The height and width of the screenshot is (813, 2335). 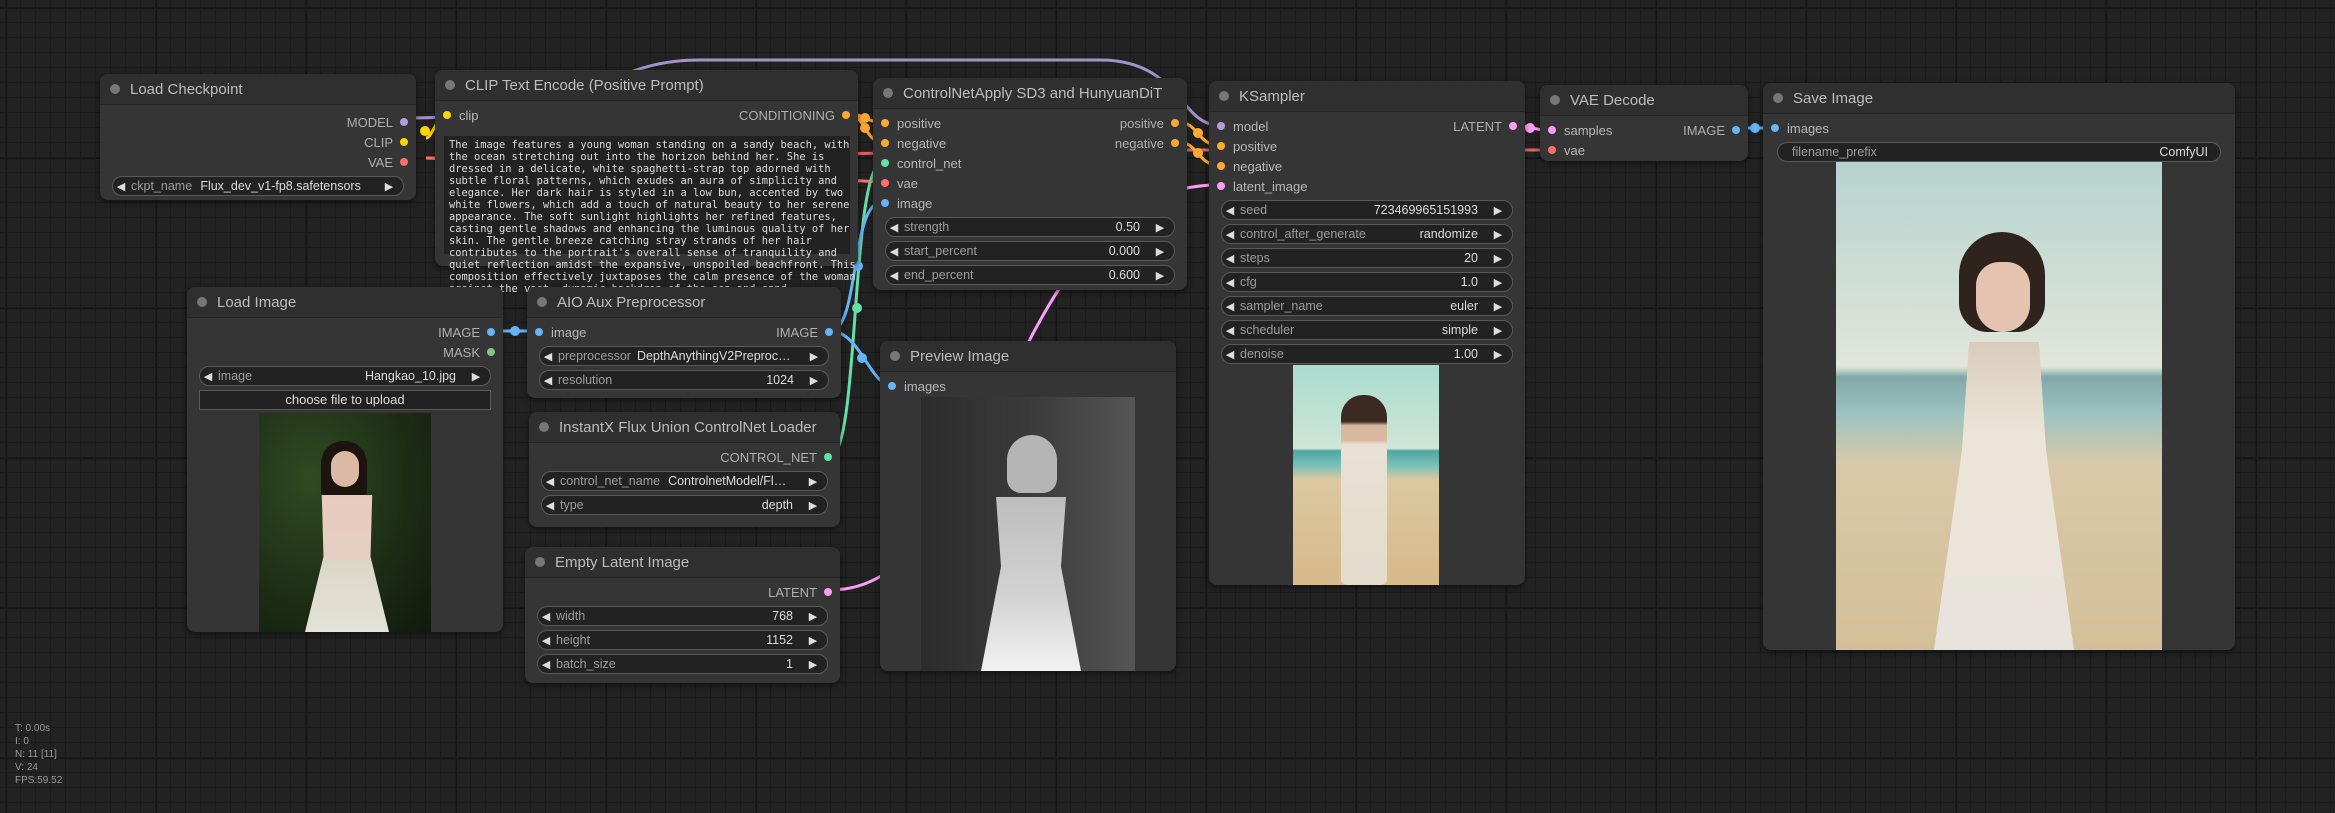 I want to click on input-slot-images: images, so click(x=1800, y=128).